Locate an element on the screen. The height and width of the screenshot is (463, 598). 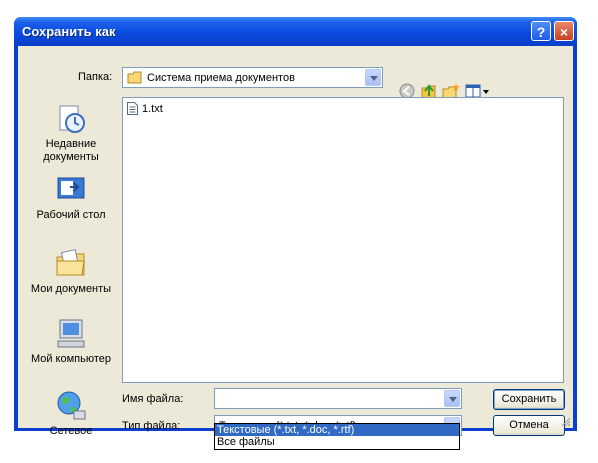
place-label: Мой компьютер is located at coordinates (71, 359).